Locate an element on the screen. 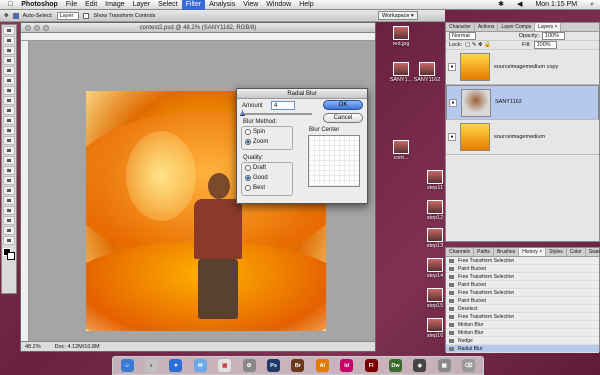 This screenshot has width=600, height=375. opacity-input: 100% is located at coordinates (553, 36).